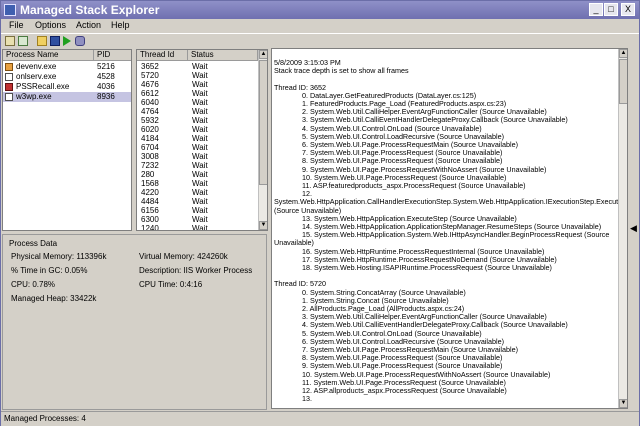 The height and width of the screenshot is (429, 644). Describe the element at coordinates (67, 41) in the screenshot. I see `play-icon` at that location.